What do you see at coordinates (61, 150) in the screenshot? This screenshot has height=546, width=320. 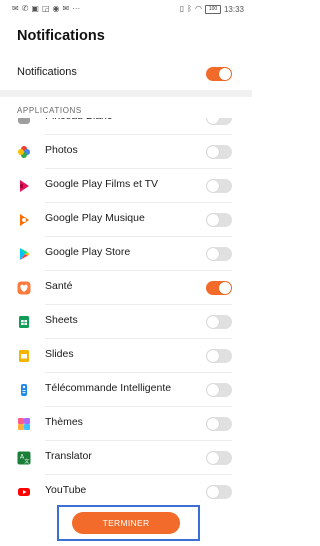 I see `app-label: Photos` at bounding box center [61, 150].